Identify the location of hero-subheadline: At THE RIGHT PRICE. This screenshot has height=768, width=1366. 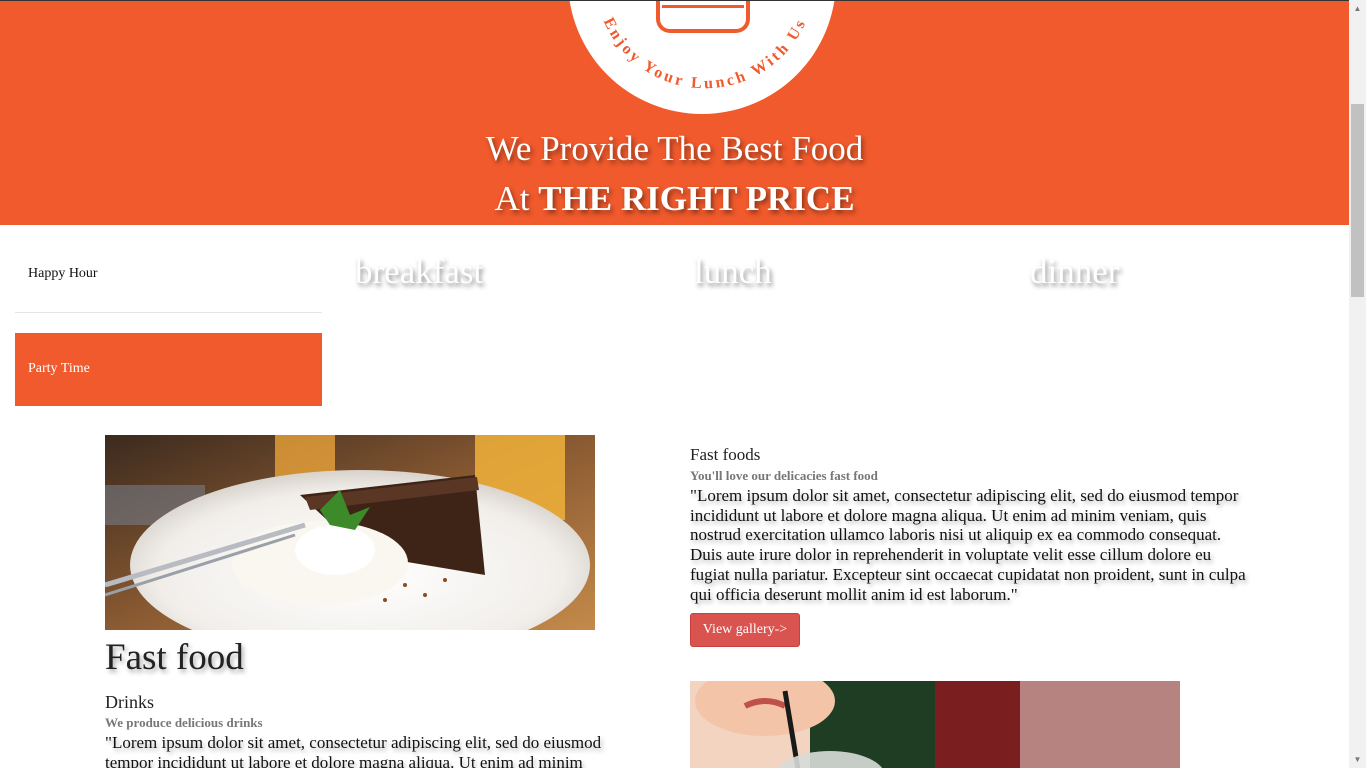
(674, 199).